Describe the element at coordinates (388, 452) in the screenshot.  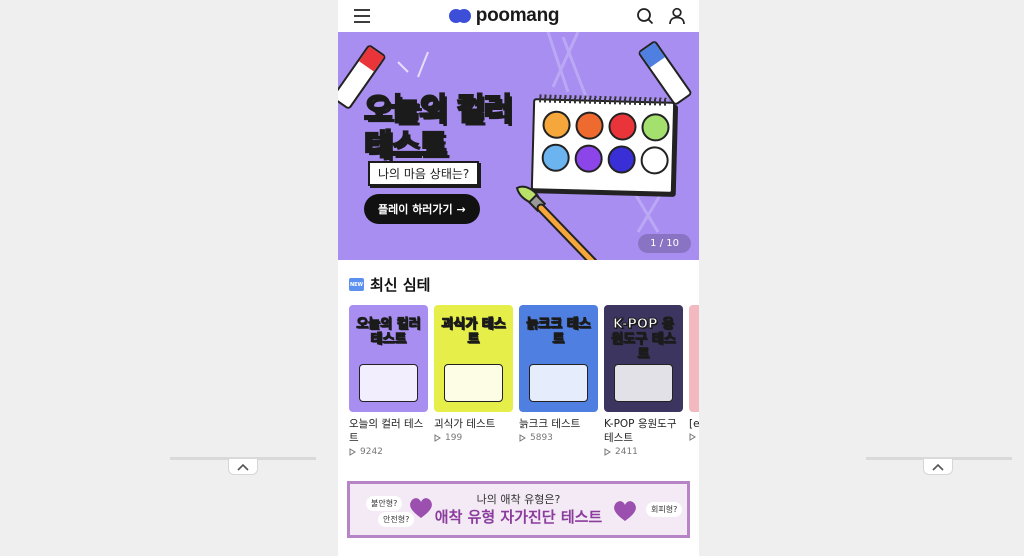
I see `play-count: 9242` at that location.